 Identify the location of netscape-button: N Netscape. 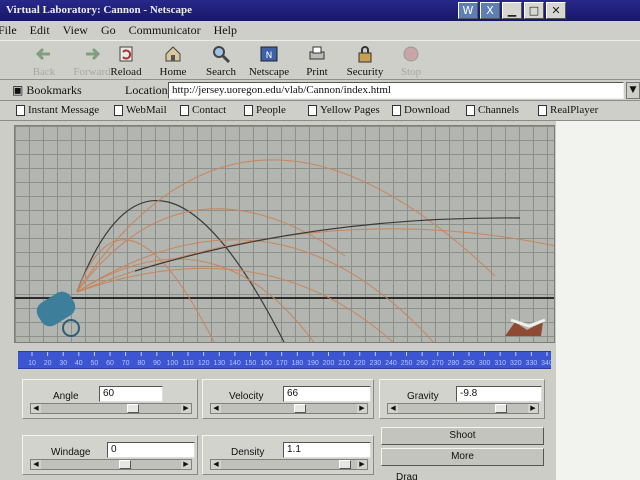
(269, 61).